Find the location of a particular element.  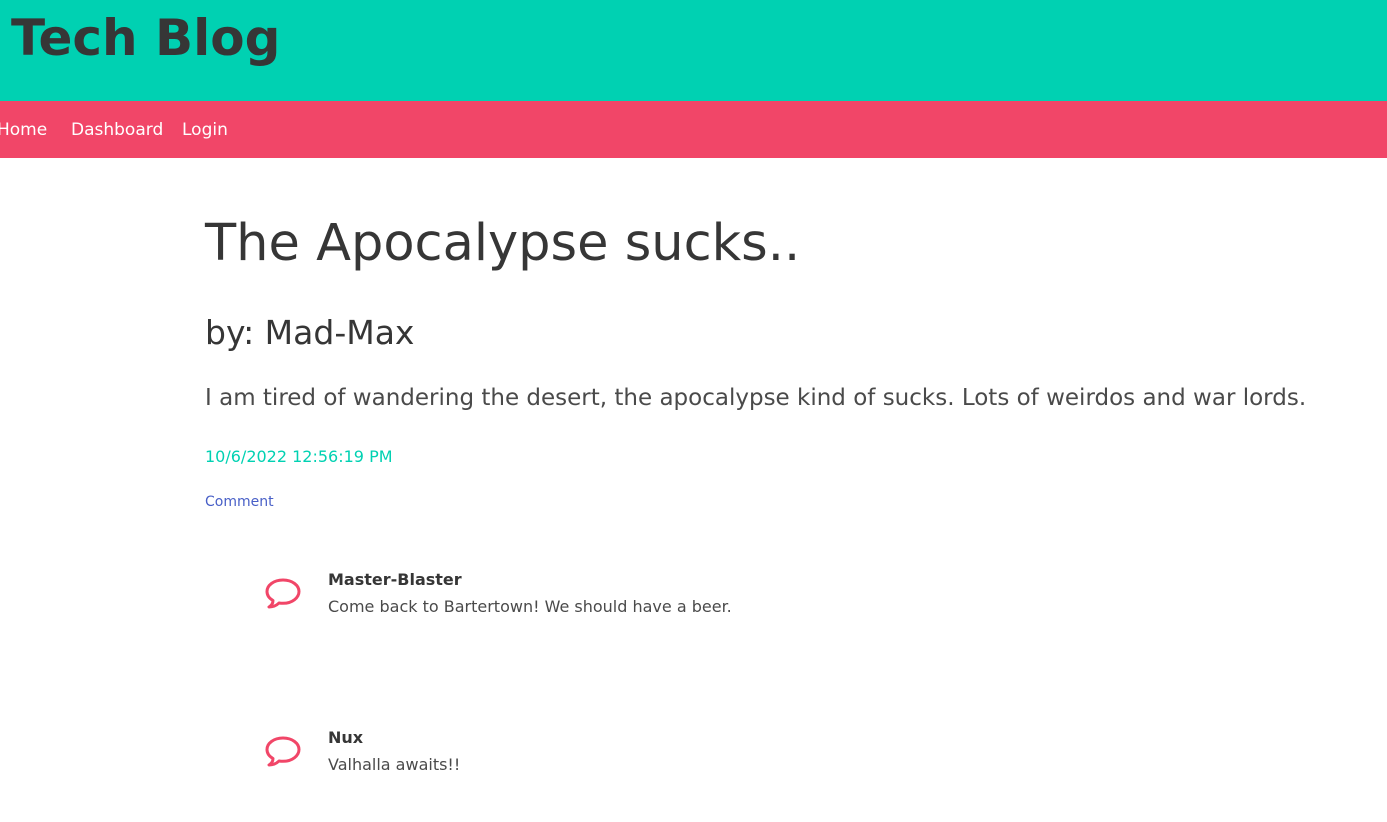

post-author: by: Mad-Max is located at coordinates (310, 332).